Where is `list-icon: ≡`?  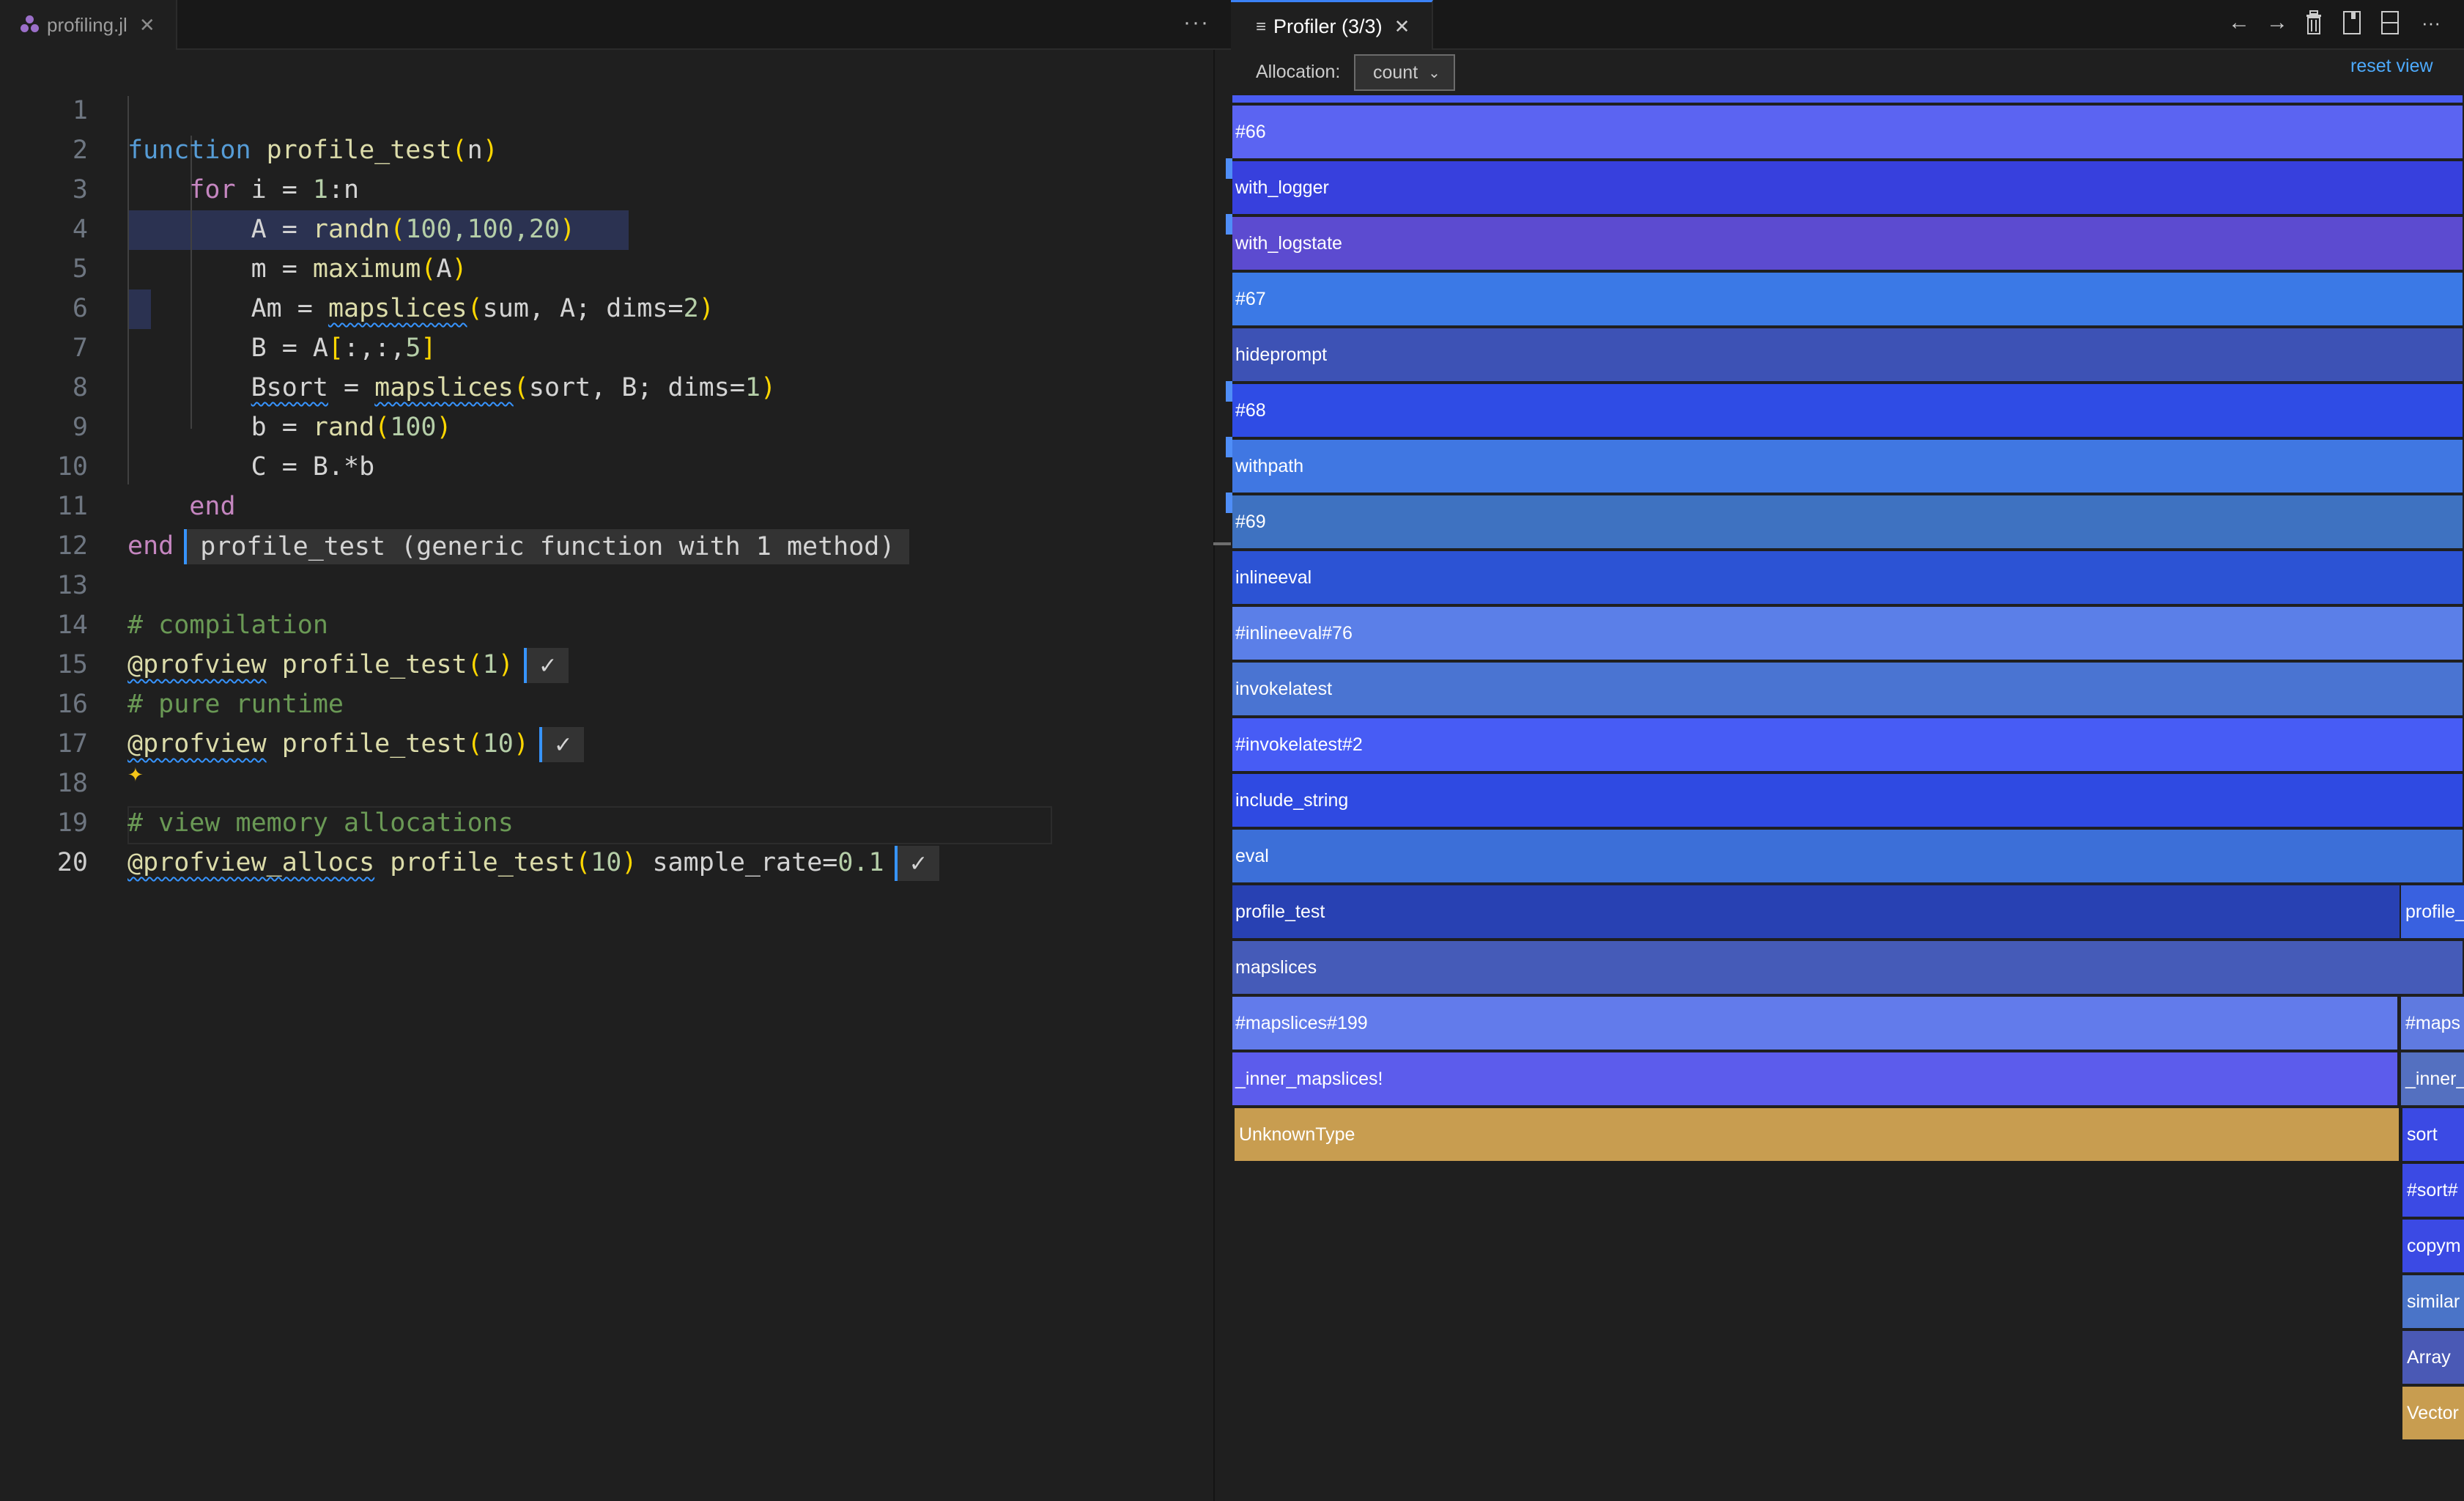 list-icon: ≡ is located at coordinates (1261, 26).